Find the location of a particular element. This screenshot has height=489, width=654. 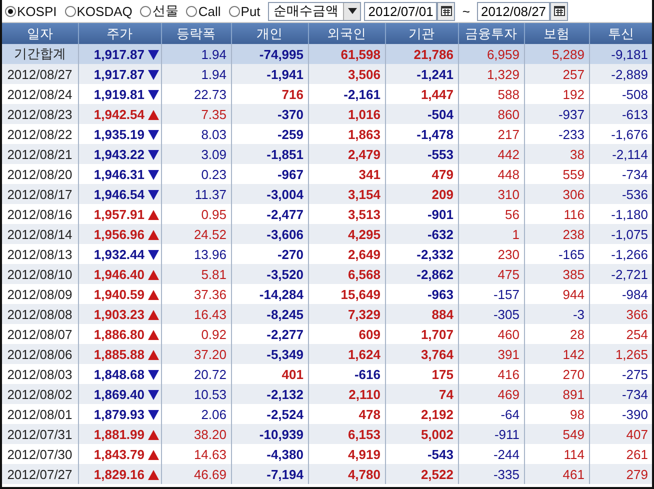

value-cell: 1,265 is located at coordinates (620, 354).